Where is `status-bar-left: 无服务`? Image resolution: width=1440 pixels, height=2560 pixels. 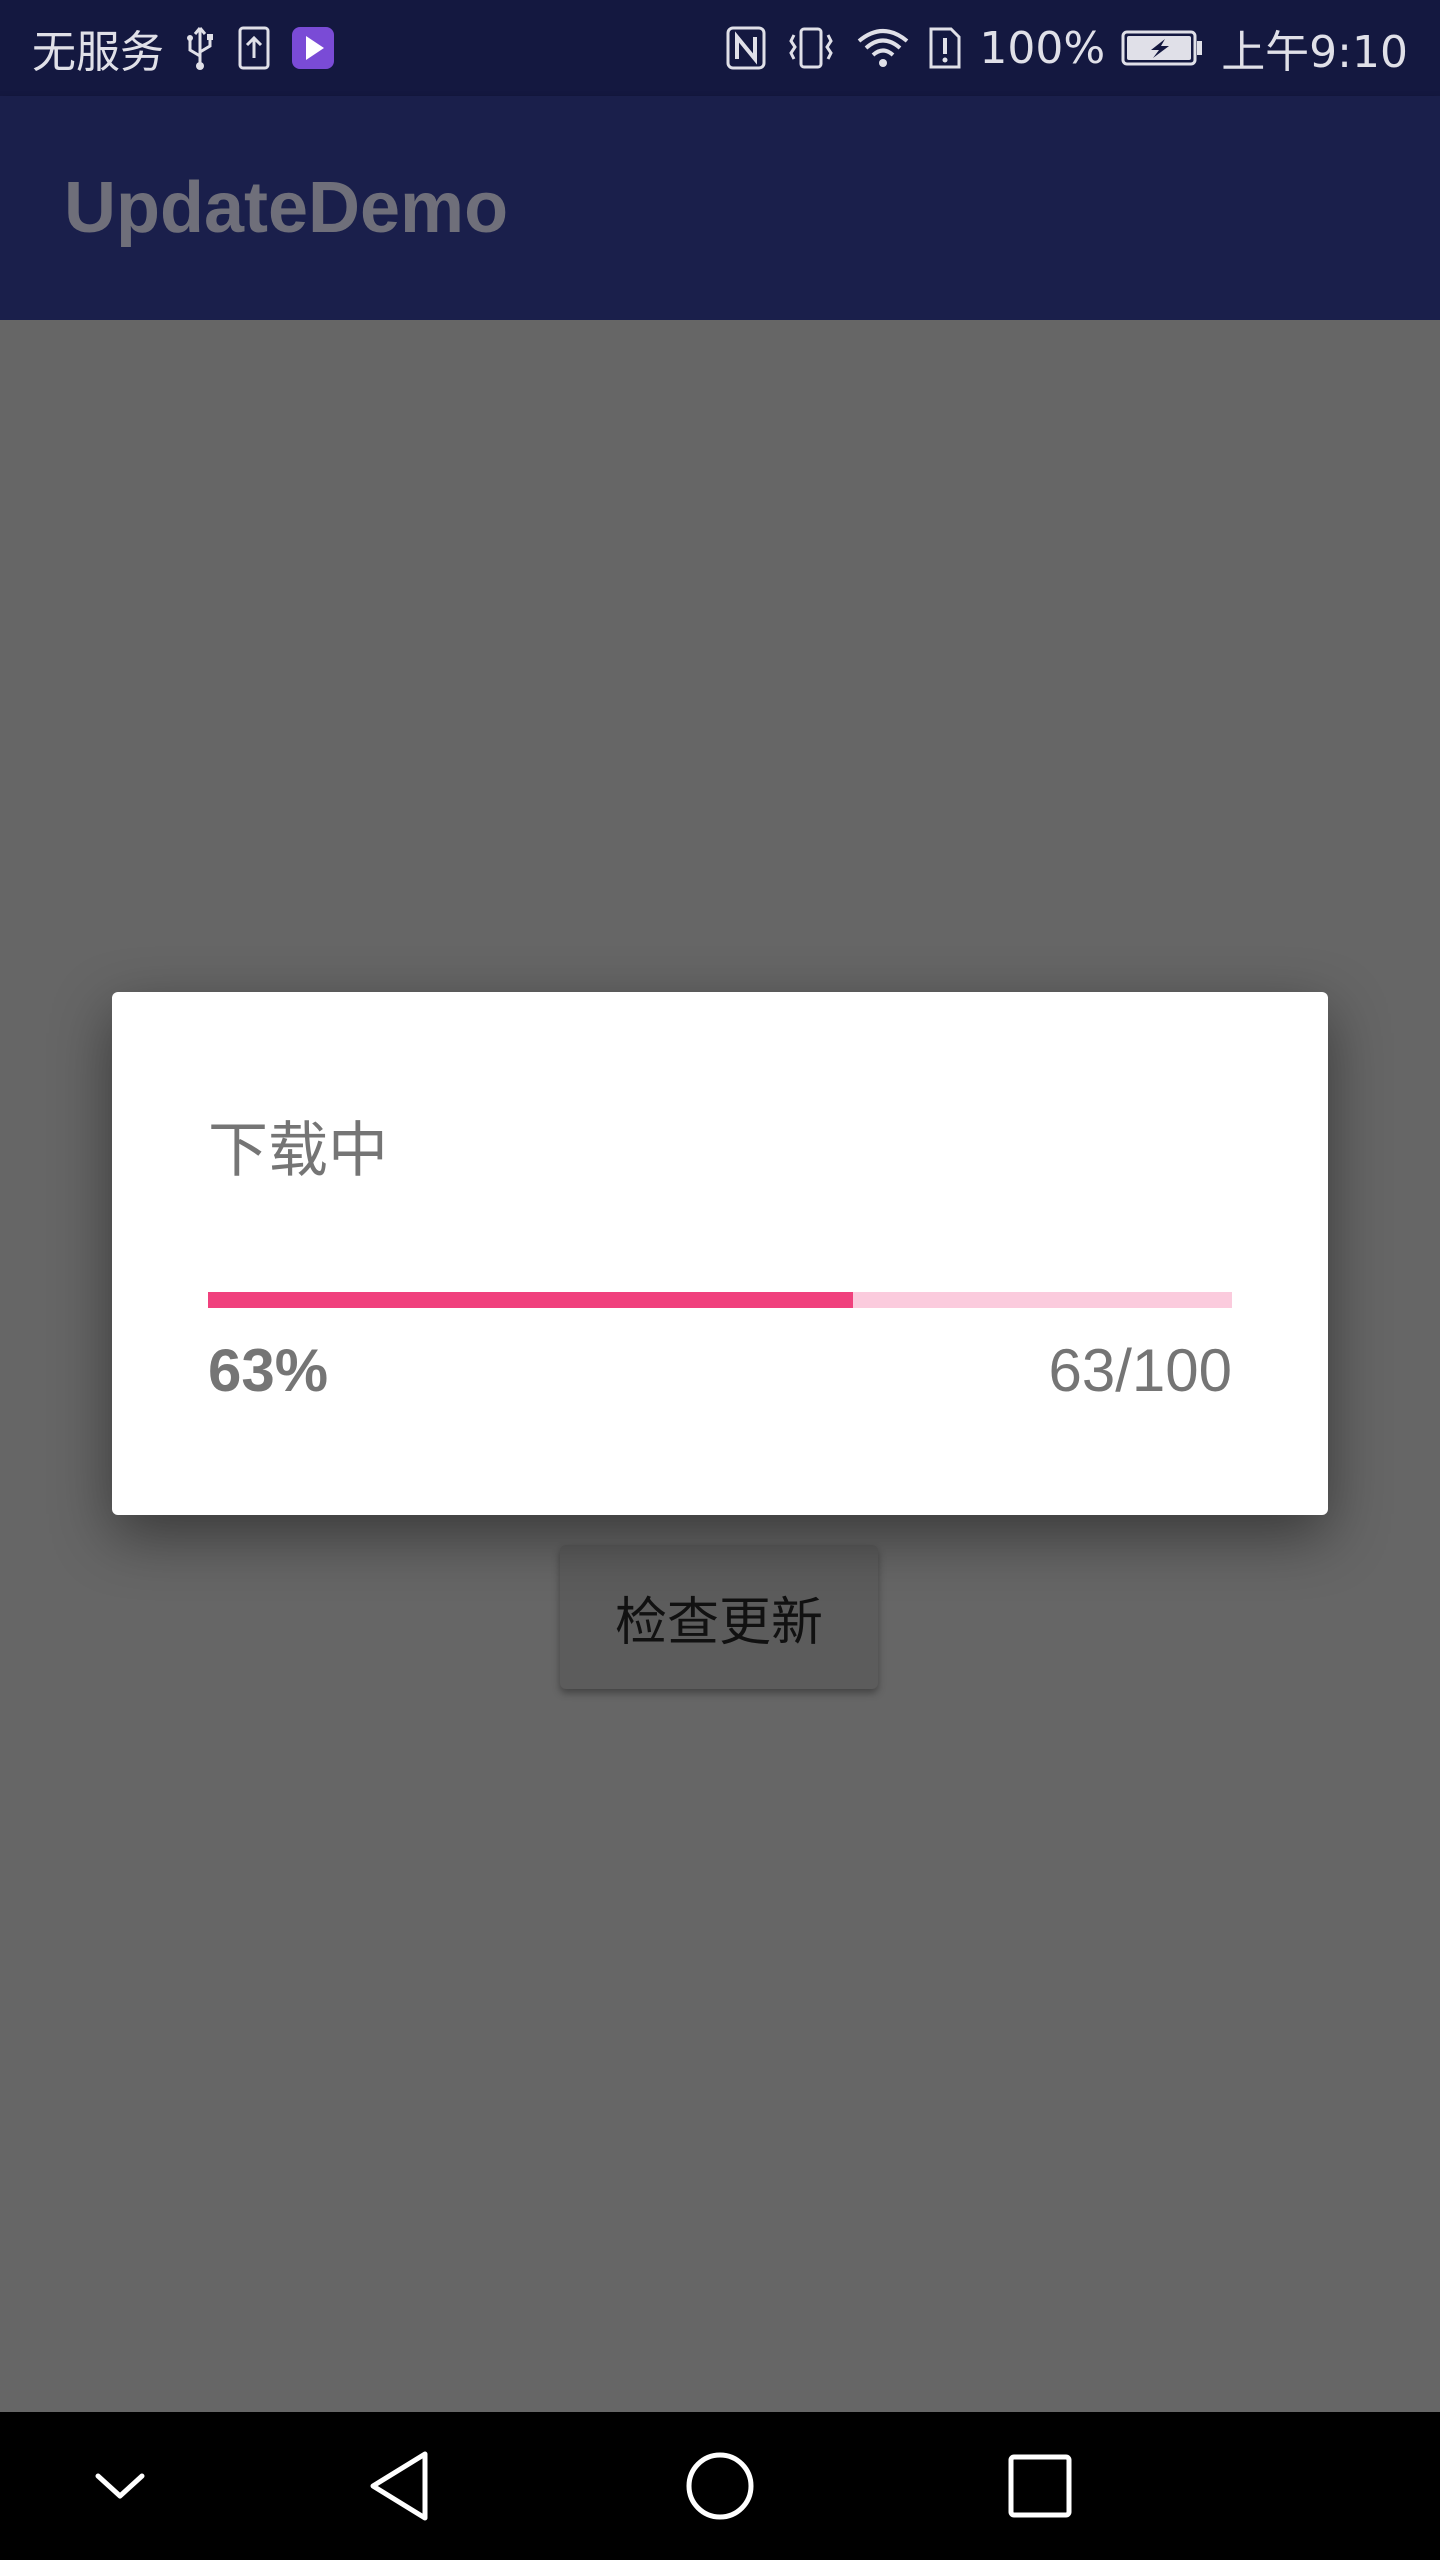 status-bar-left: 无服务 is located at coordinates (184, 48).